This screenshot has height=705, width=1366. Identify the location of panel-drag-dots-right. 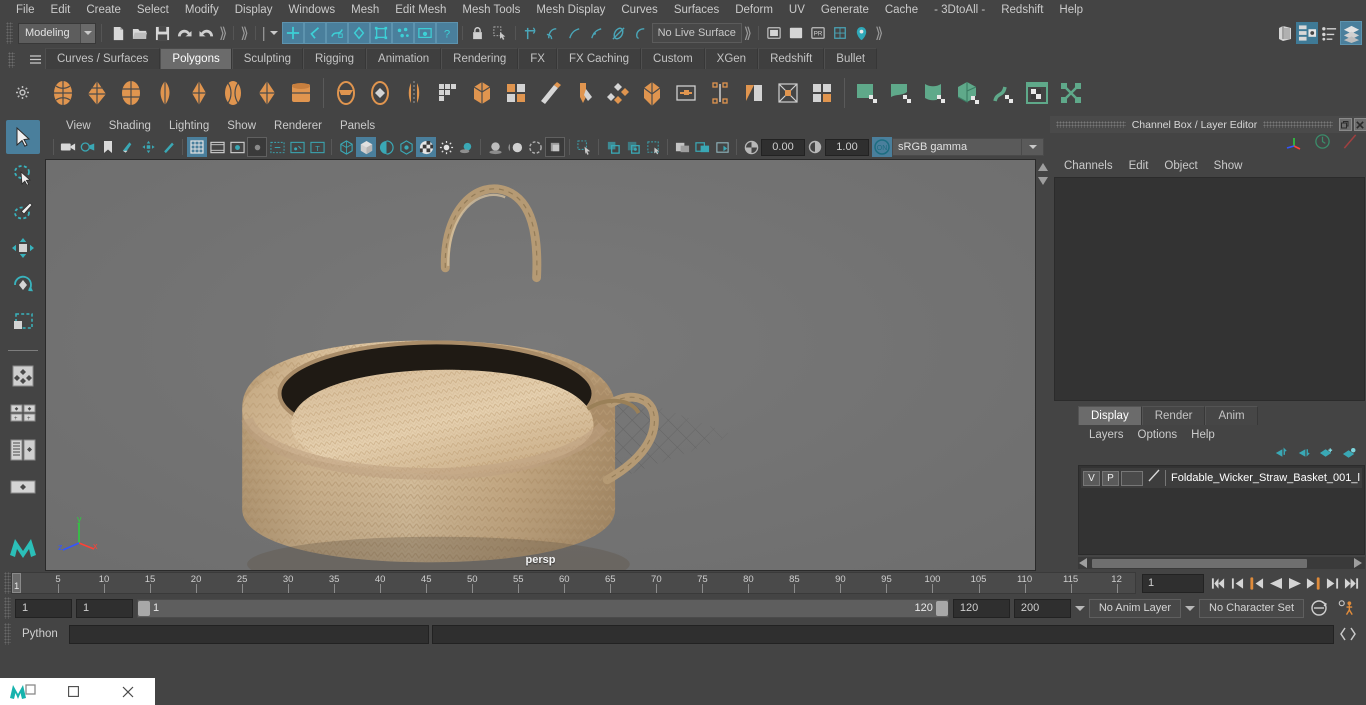
(1298, 124).